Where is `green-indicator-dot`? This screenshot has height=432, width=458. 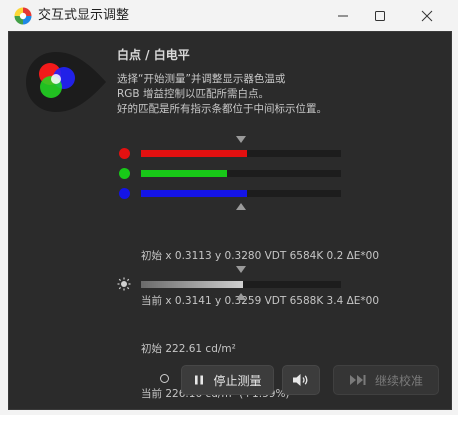
green-indicator-dot is located at coordinates (124, 173).